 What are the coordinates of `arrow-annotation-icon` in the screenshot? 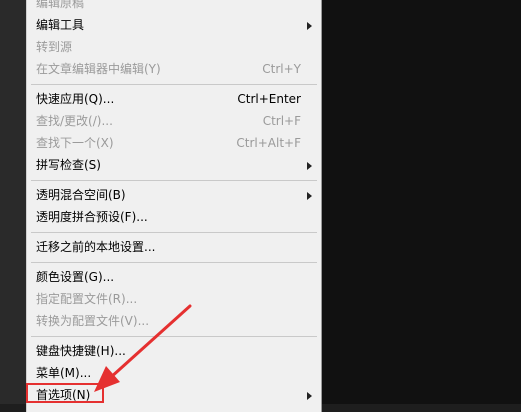 It's located at (143, 348).